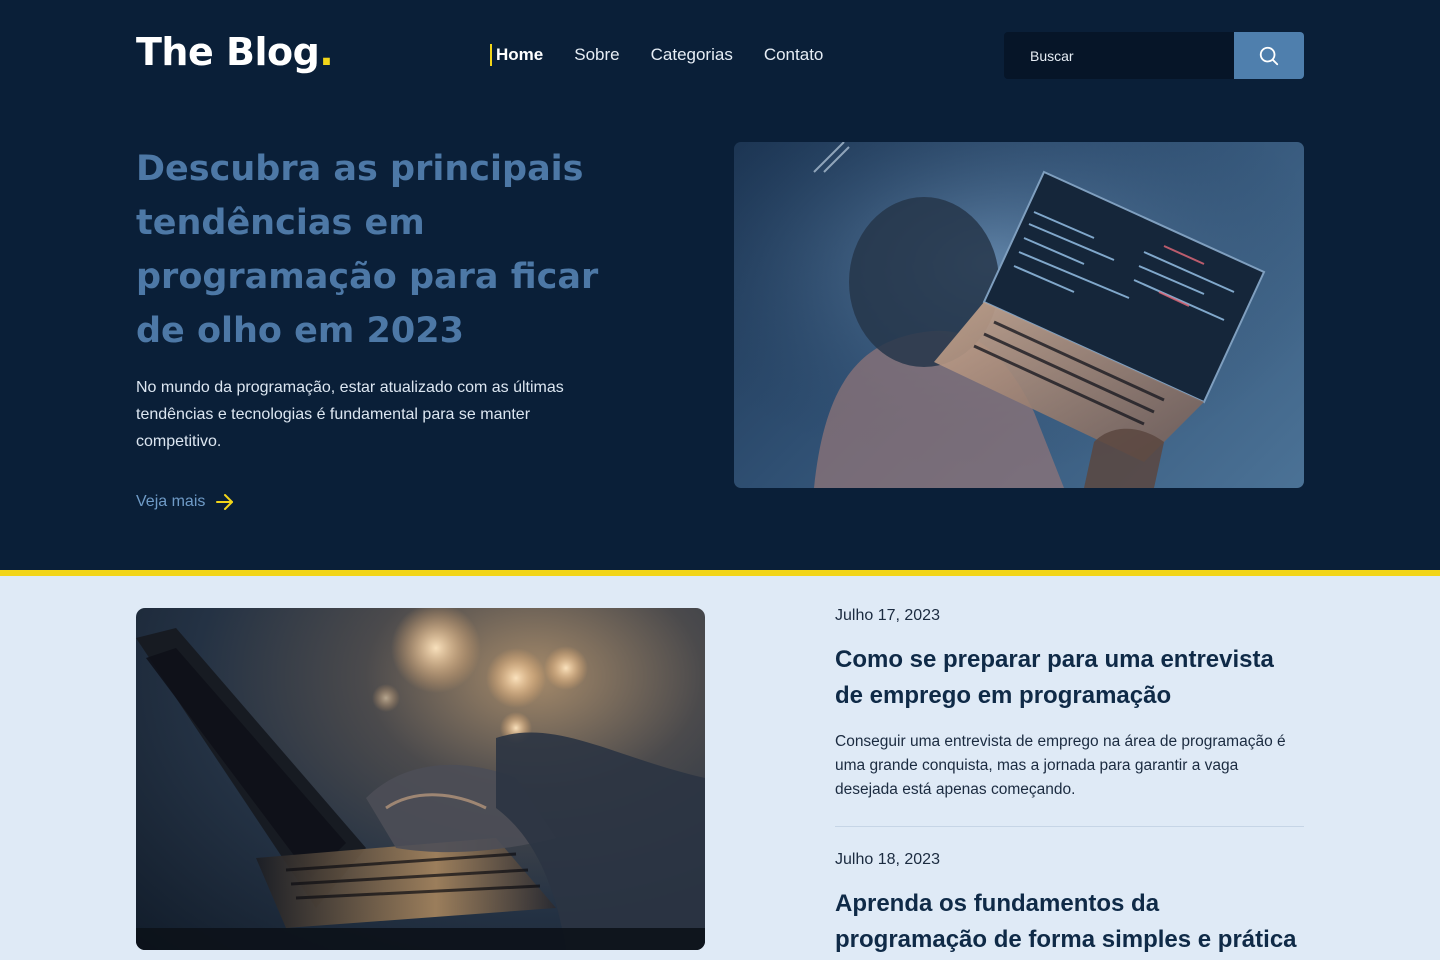 Image resolution: width=1440 pixels, height=960 pixels. I want to click on search-bar, so click(1154, 55).